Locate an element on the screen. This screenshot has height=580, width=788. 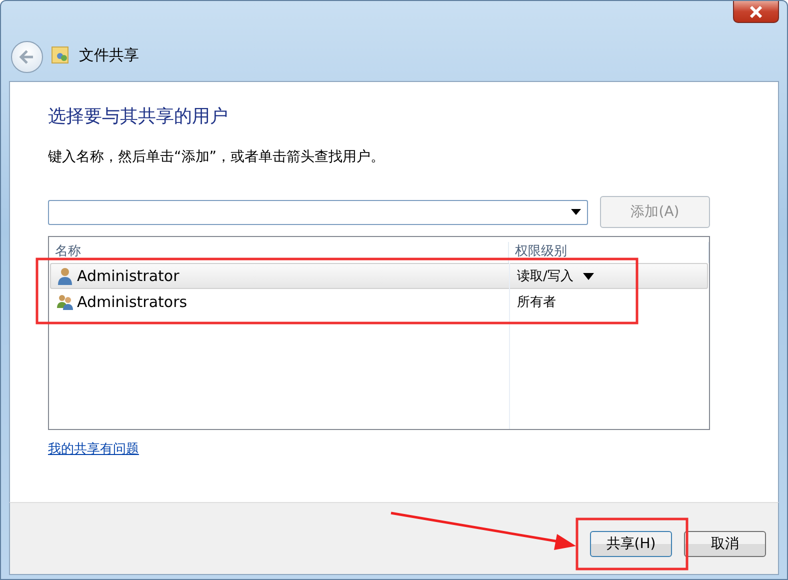
window-title: 文件共享 is located at coordinates (109, 55).